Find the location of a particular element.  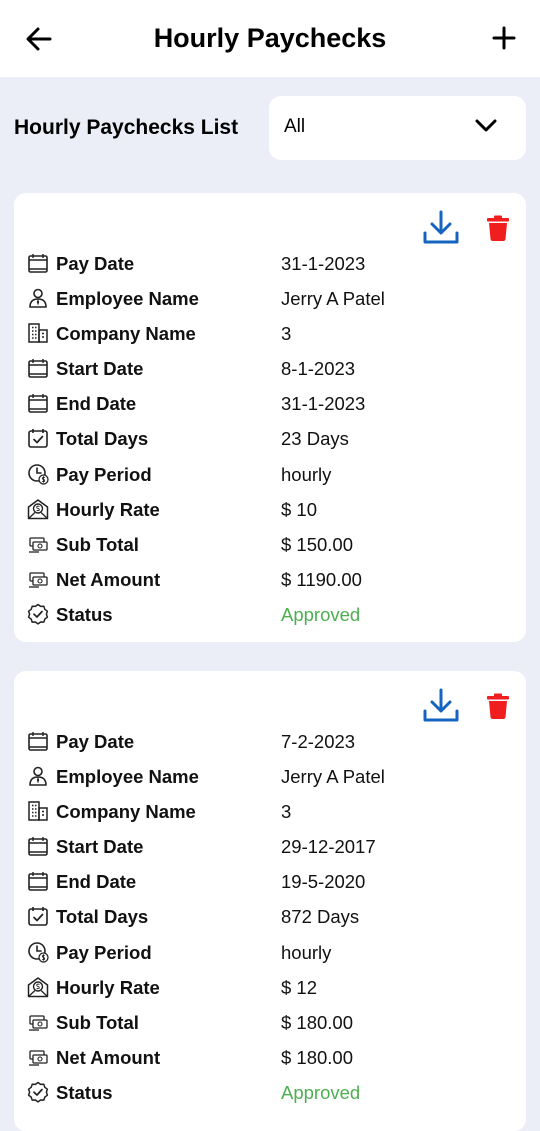

row-end-date: End Date 31-1-2023 is located at coordinates (270, 403).